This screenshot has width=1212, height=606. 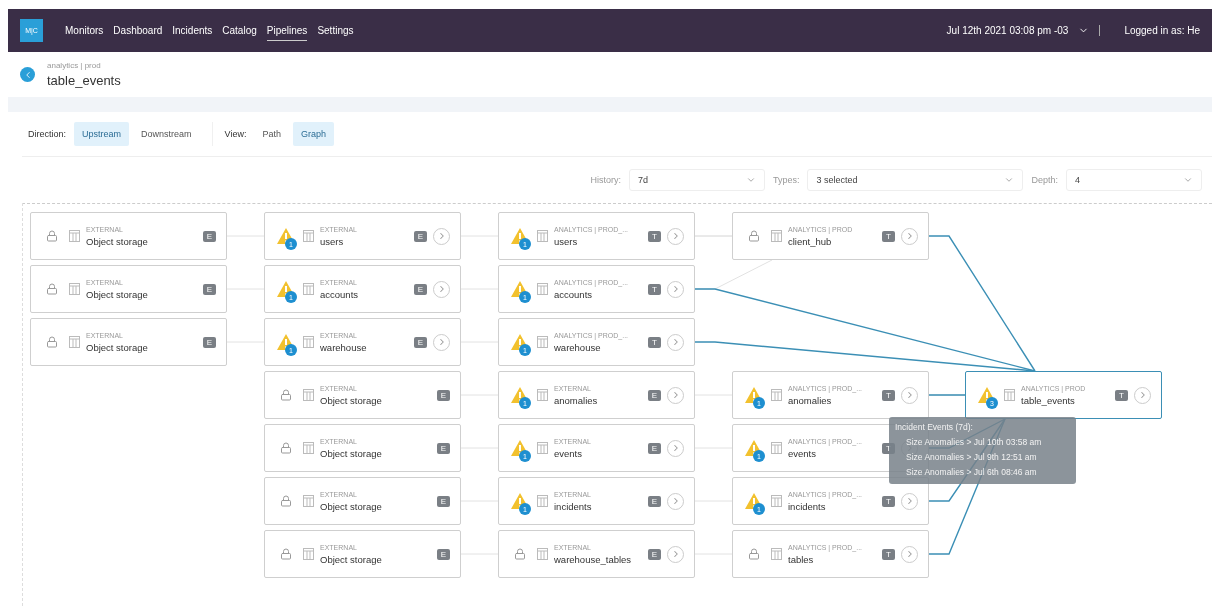 What do you see at coordinates (915, 180) in the screenshot?
I see `filter-select: 3 selected` at bounding box center [915, 180].